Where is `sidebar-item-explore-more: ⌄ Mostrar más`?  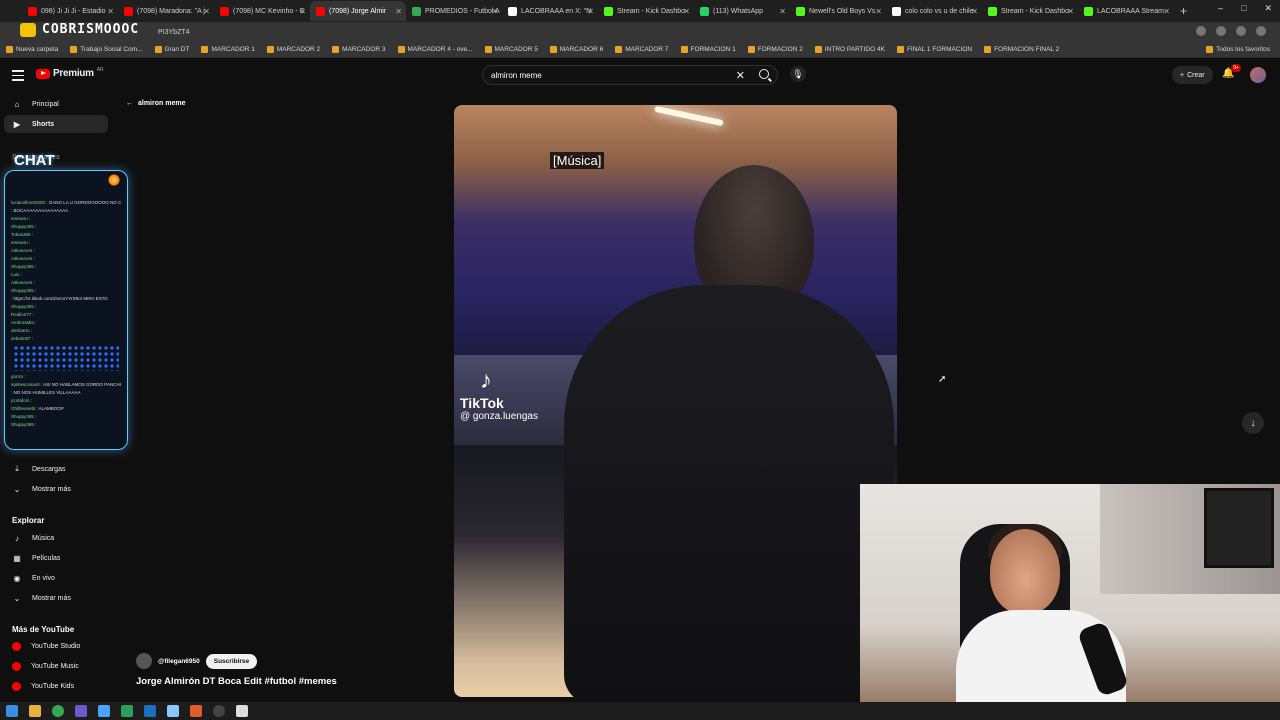 sidebar-item-explore-more: ⌄ Mostrar más is located at coordinates (56, 598).